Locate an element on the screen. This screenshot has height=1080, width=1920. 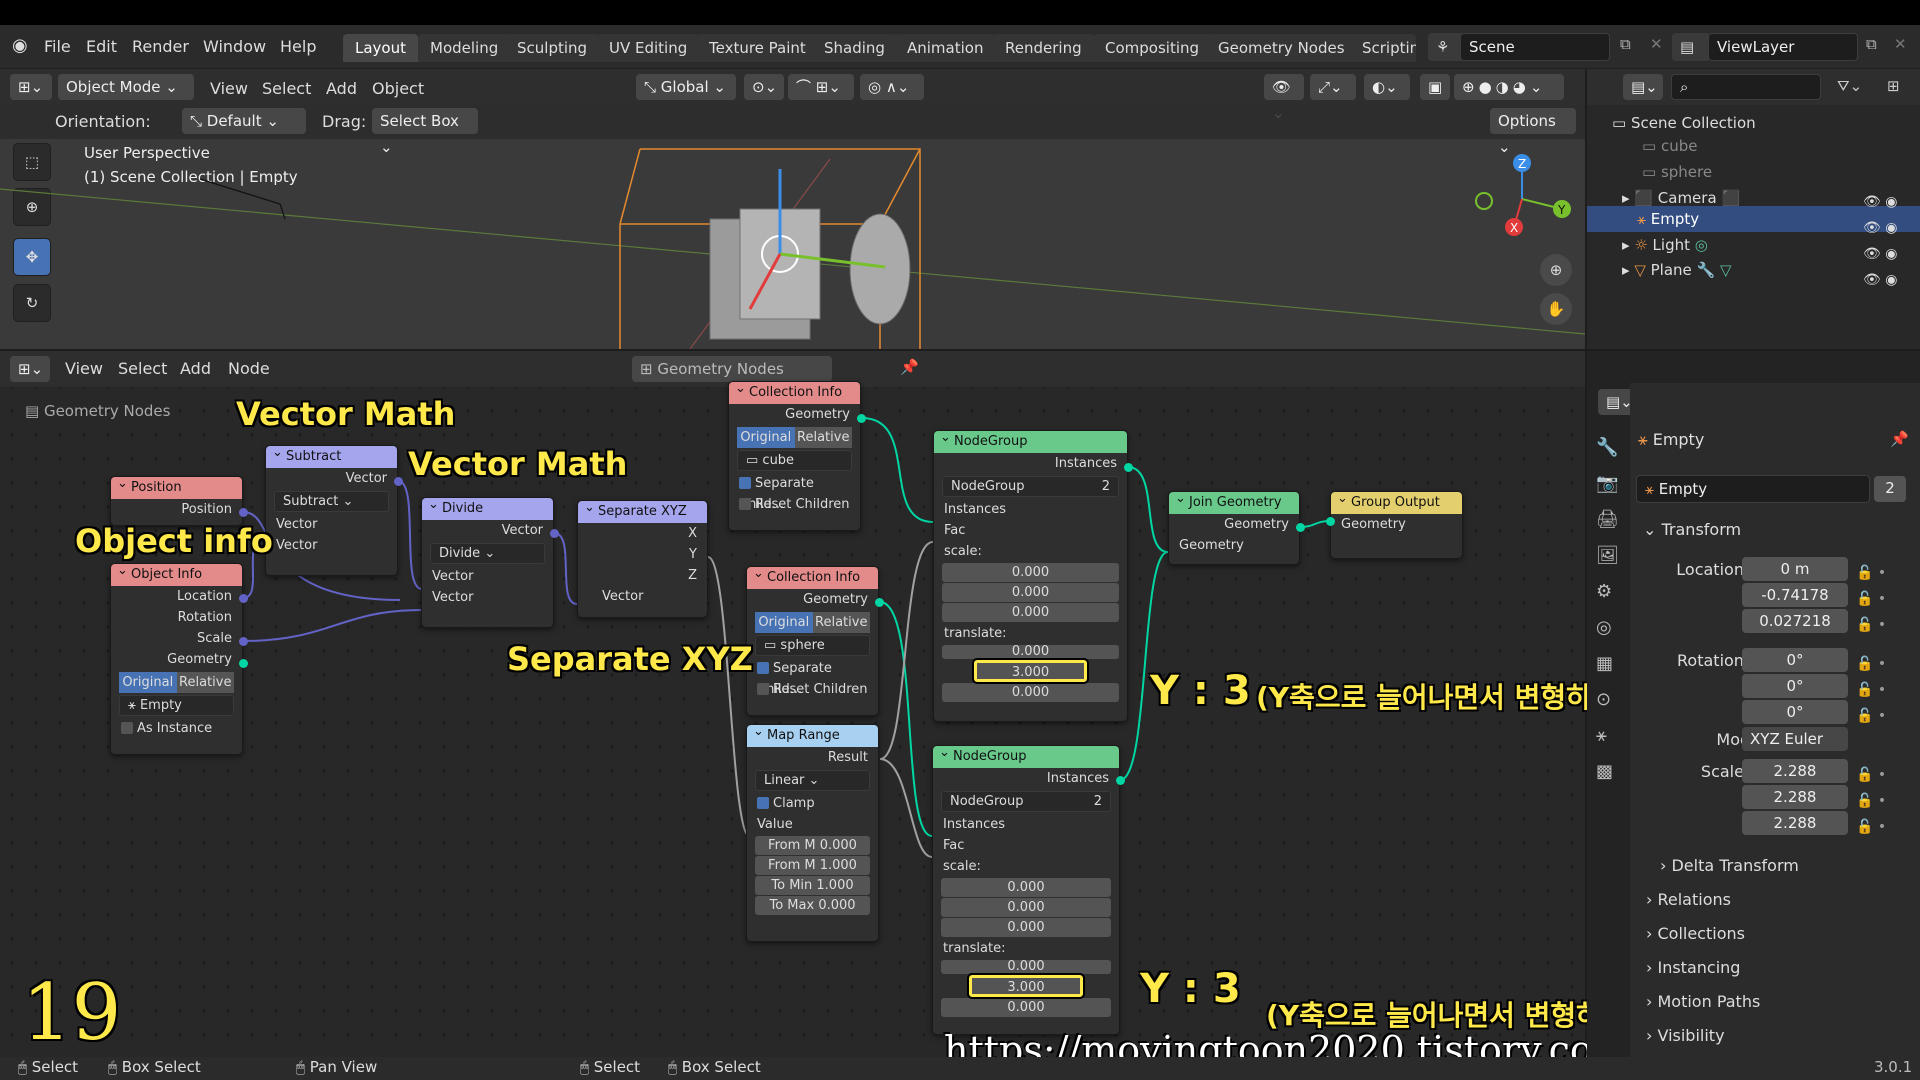
node-divide: Divide Vector Divide ⌄ Vector Vector is located at coordinates (487, 562).